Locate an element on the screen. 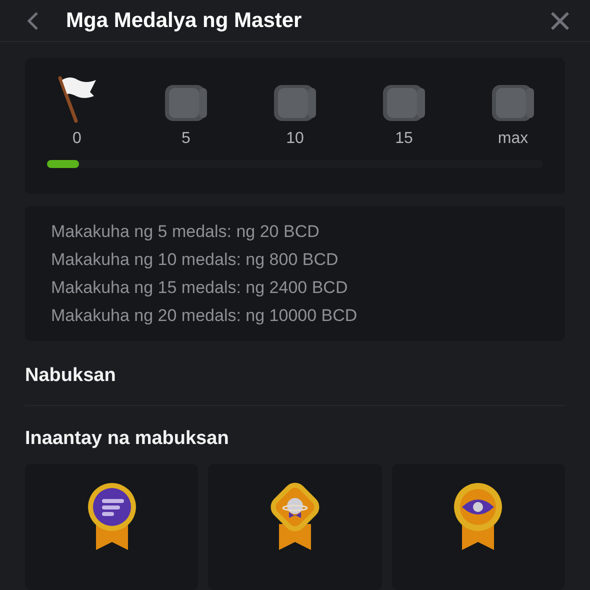 Image resolution: width=590 pixels, height=590 pixels. reward-text: Makakuha ng 15 medals: ng 2400 BCD is located at coordinates (200, 288).